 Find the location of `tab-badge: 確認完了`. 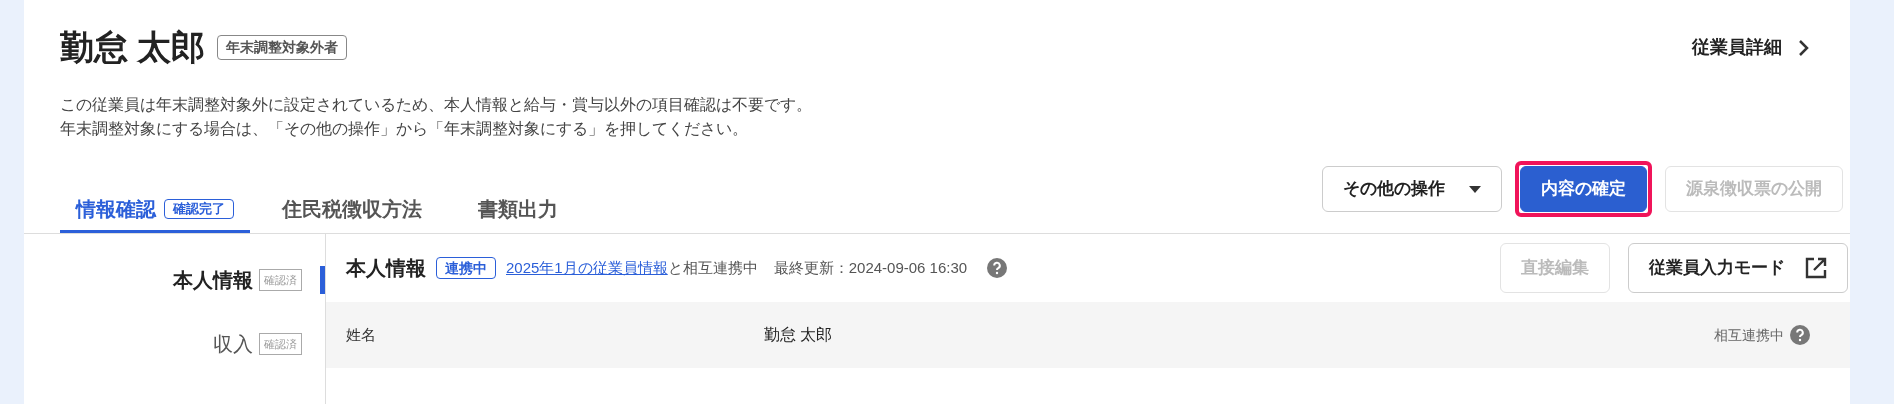

tab-badge: 確認完了 is located at coordinates (199, 209).